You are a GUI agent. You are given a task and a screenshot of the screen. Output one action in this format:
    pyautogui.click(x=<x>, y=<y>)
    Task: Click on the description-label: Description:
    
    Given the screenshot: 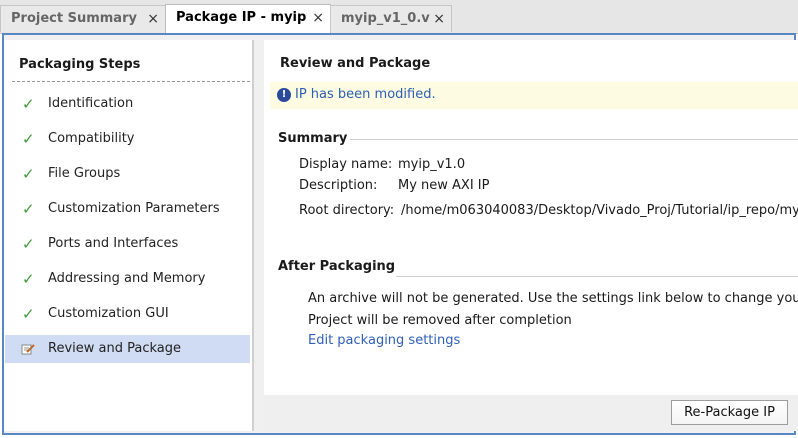 What is the action you would take?
    pyautogui.click(x=338, y=185)
    